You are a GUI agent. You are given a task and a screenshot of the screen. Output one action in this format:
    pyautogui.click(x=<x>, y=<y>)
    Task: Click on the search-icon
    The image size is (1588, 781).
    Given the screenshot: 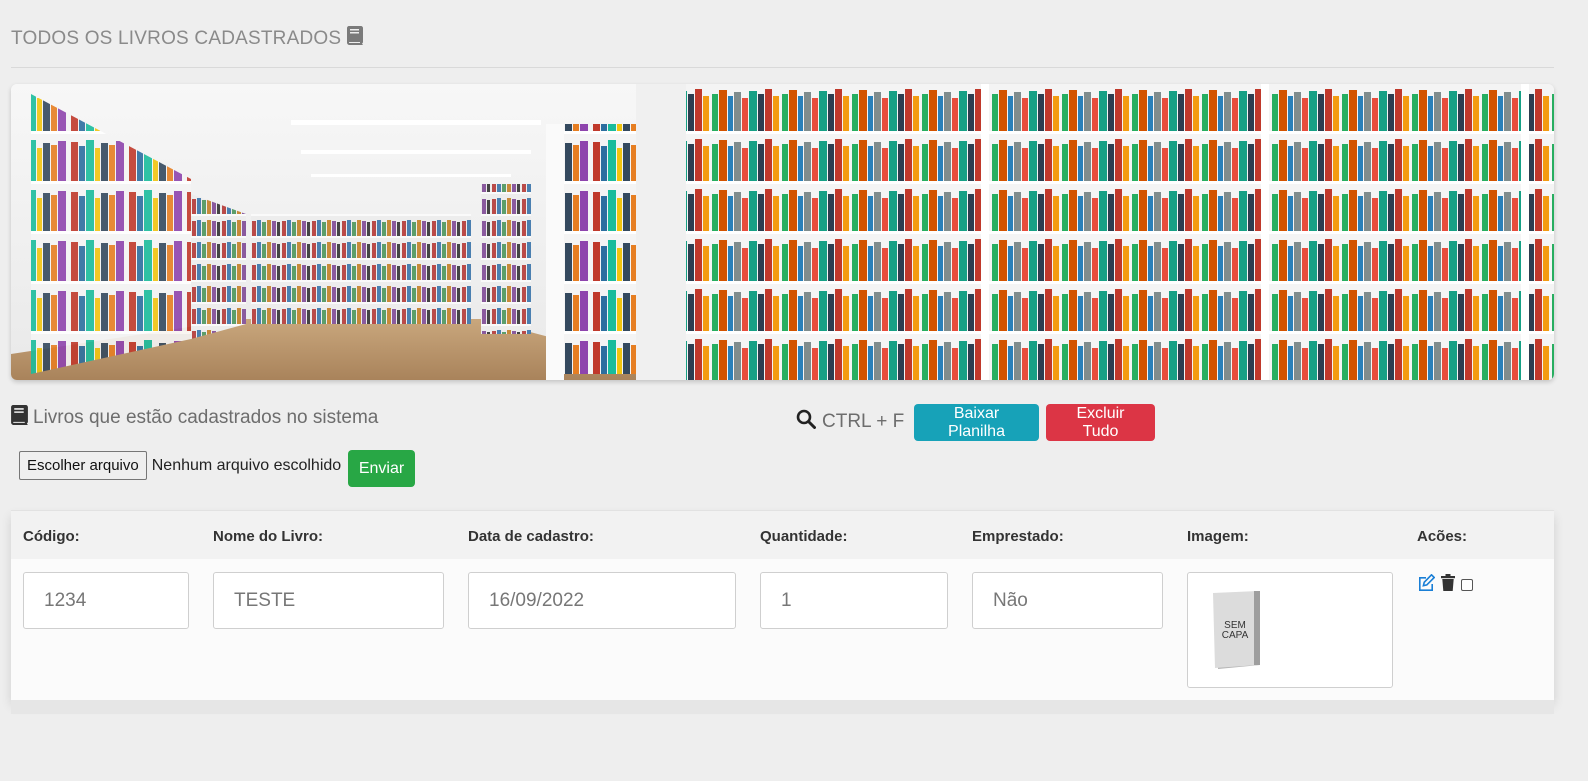 What is the action you would take?
    pyautogui.click(x=806, y=422)
    